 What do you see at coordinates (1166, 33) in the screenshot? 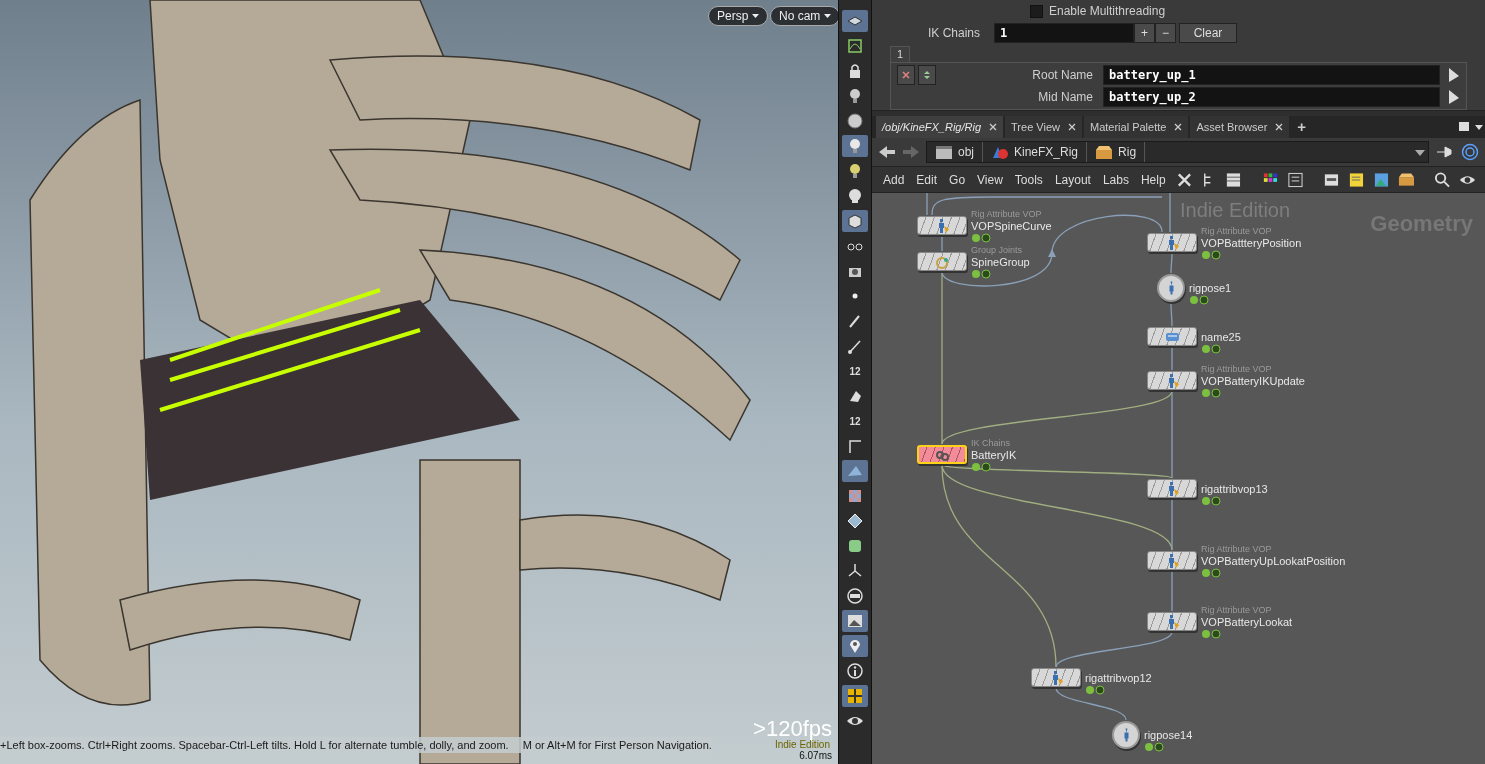
I see `remove-button: −` at bounding box center [1166, 33].